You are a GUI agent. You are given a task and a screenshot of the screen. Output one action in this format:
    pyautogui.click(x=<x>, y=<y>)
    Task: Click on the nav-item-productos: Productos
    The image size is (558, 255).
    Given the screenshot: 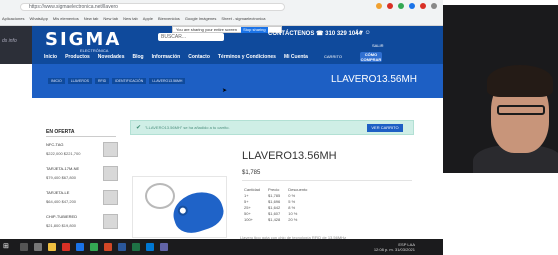 What is the action you would take?
    pyautogui.click(x=77, y=57)
    